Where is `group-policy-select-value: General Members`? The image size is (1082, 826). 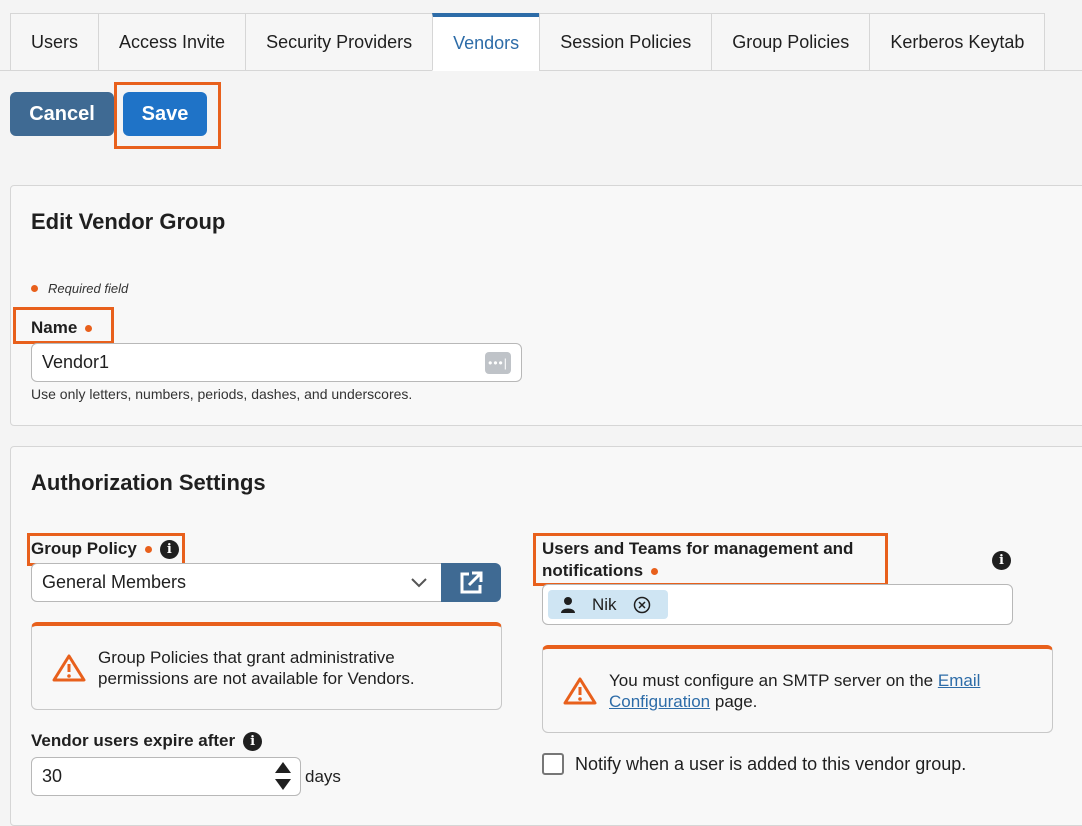 group-policy-select-value: General Members is located at coordinates (114, 582).